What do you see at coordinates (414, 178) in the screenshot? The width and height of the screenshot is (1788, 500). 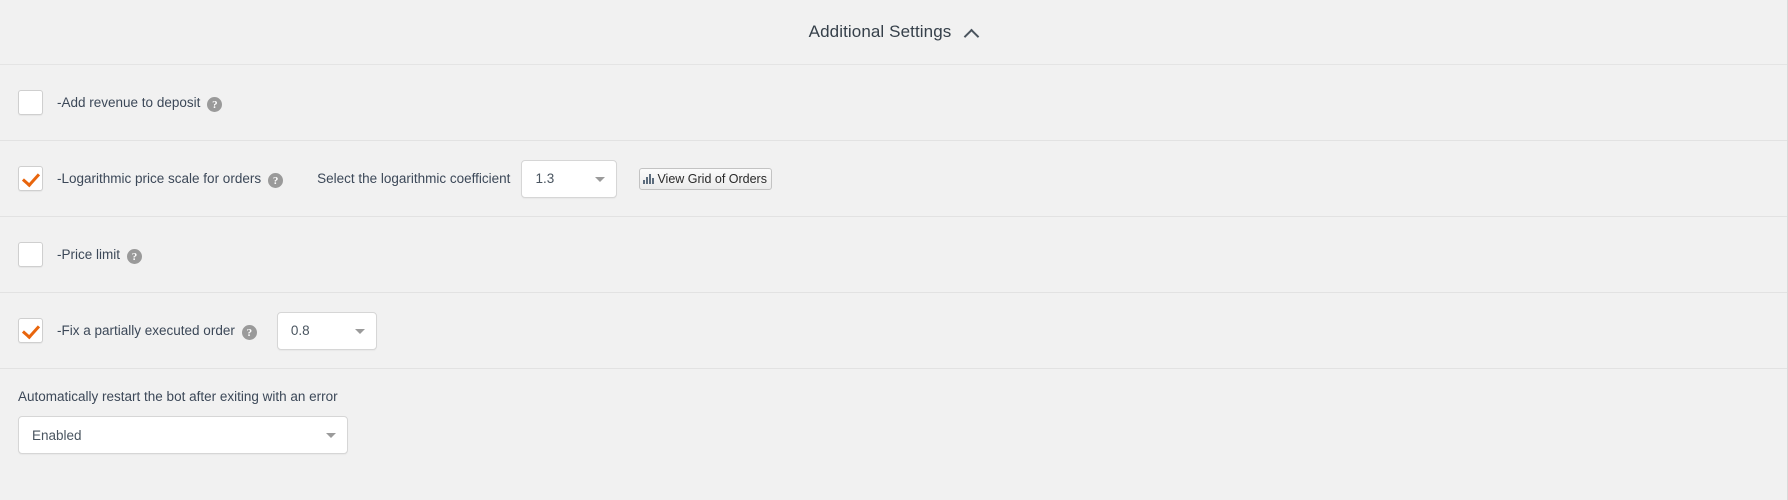 I see `label-select-logarithmic-coefficient: Select the logarithmic coefficient` at bounding box center [414, 178].